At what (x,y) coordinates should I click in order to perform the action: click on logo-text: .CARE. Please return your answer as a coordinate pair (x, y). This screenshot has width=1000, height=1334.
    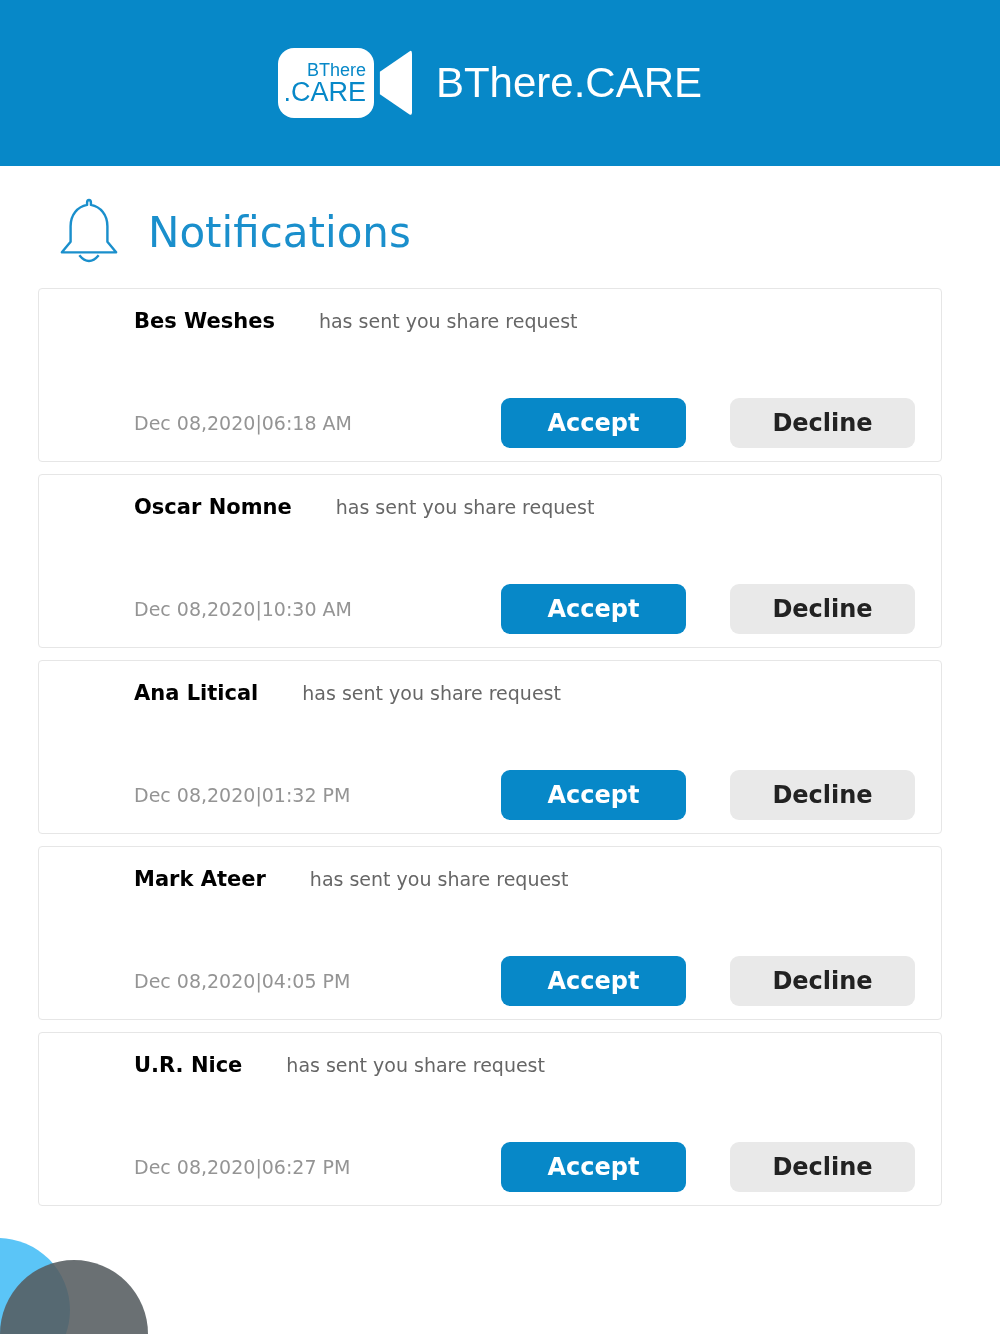
    Looking at the image, I should click on (324, 92).